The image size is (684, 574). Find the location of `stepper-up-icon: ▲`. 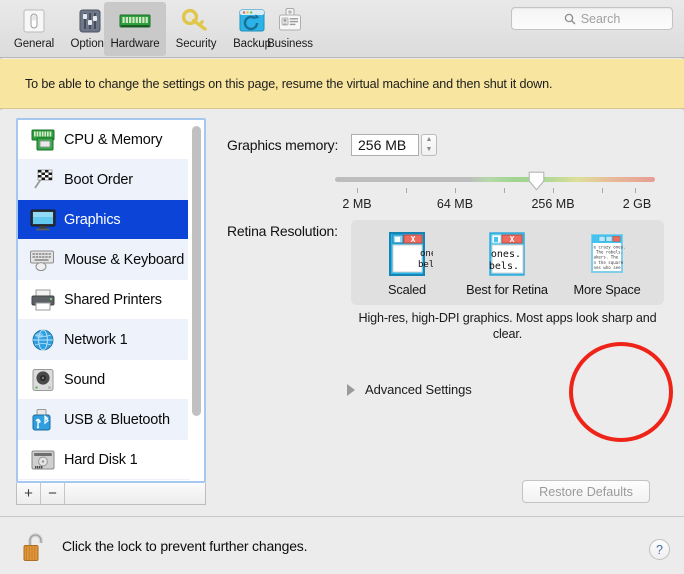

stepper-up-icon: ▲ is located at coordinates (429, 139).